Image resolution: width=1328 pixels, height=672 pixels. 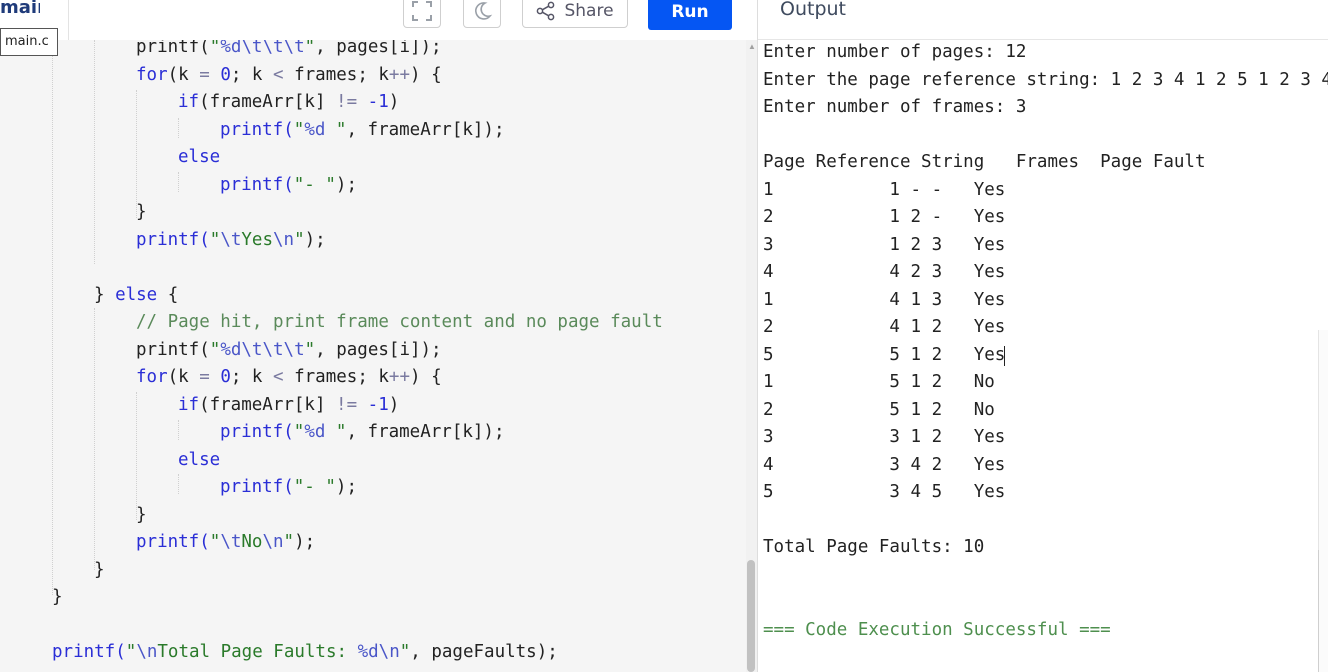 What do you see at coordinates (895, 52) in the screenshot?
I see `output-line: Enter number of pages: 12` at bounding box center [895, 52].